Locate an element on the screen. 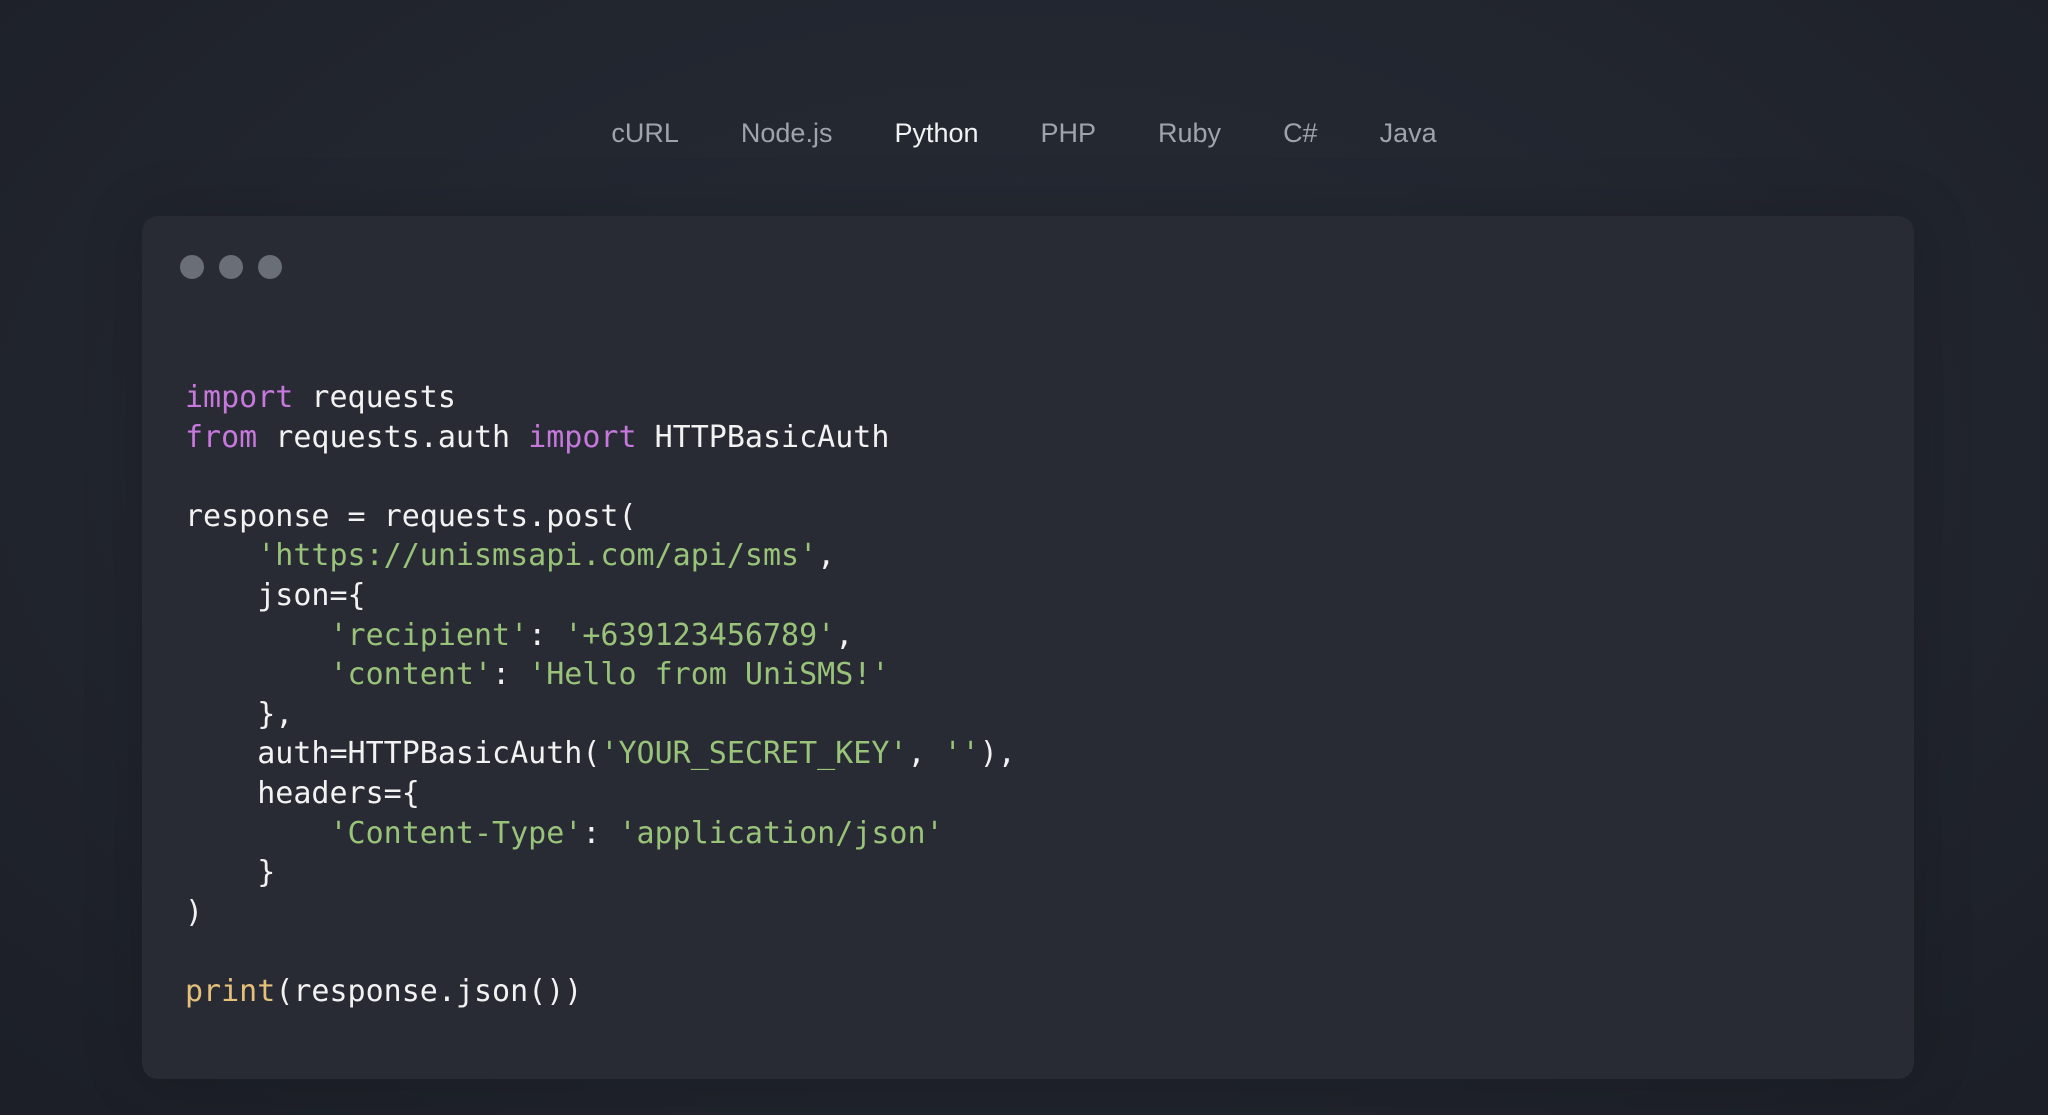  code-line: print(response.json()) is located at coordinates (600, 992).